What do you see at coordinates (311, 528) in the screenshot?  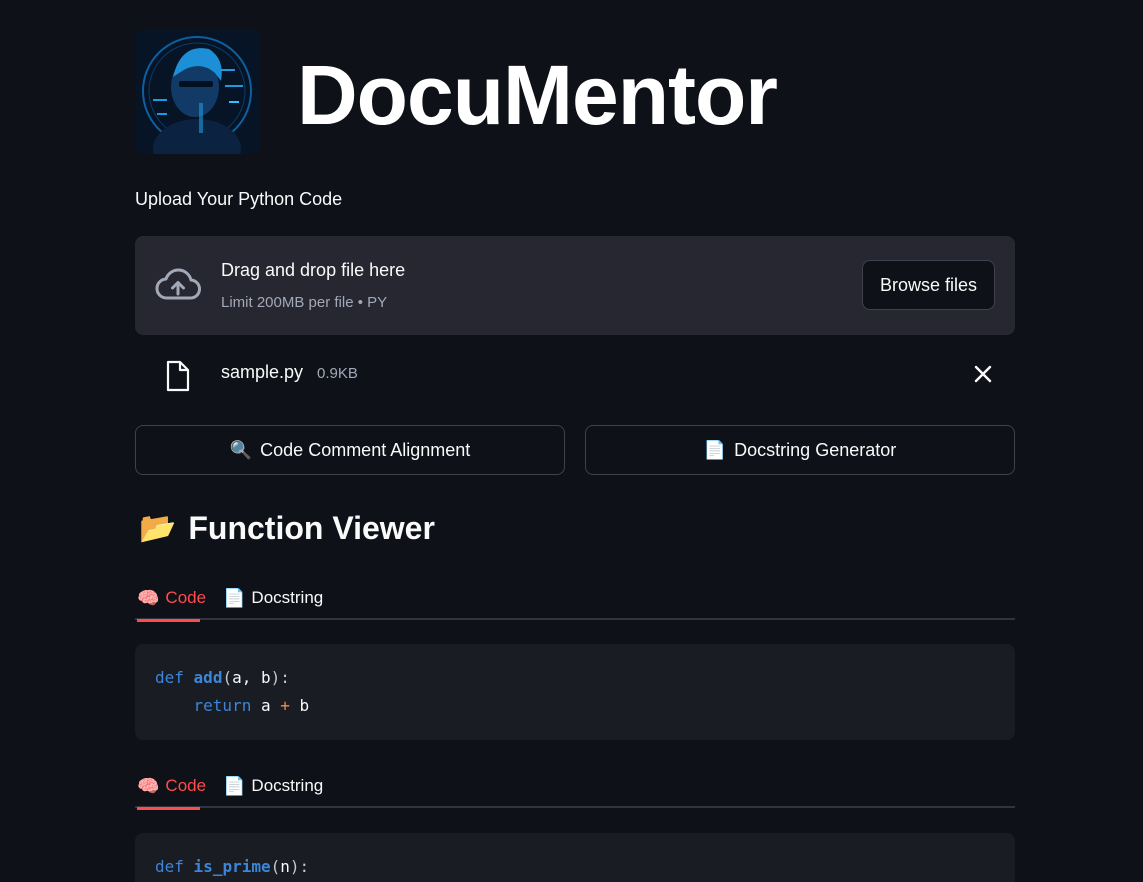 I see `function-viewer-title: Function Viewer` at bounding box center [311, 528].